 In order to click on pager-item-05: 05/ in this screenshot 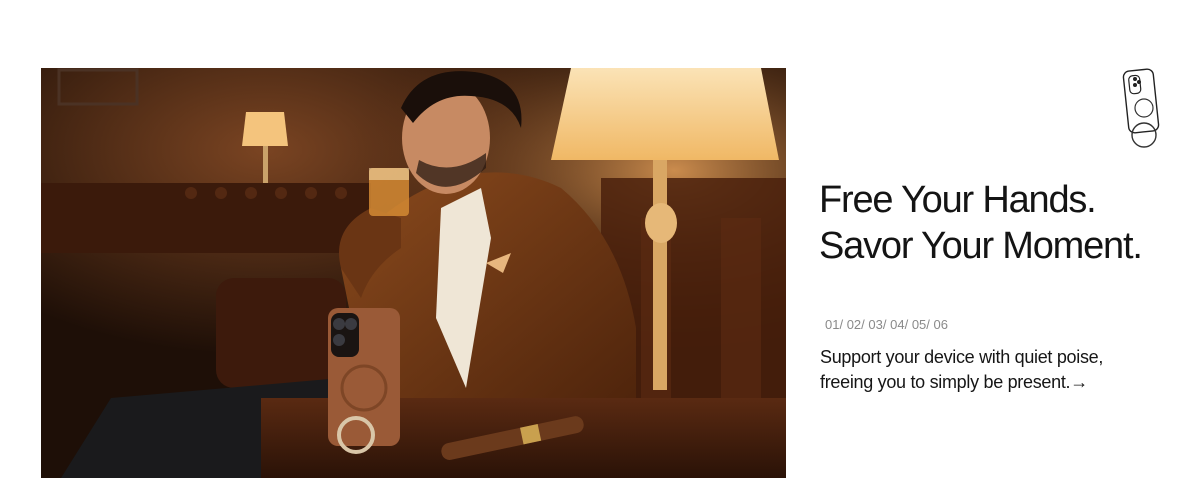, I will do `click(921, 326)`.